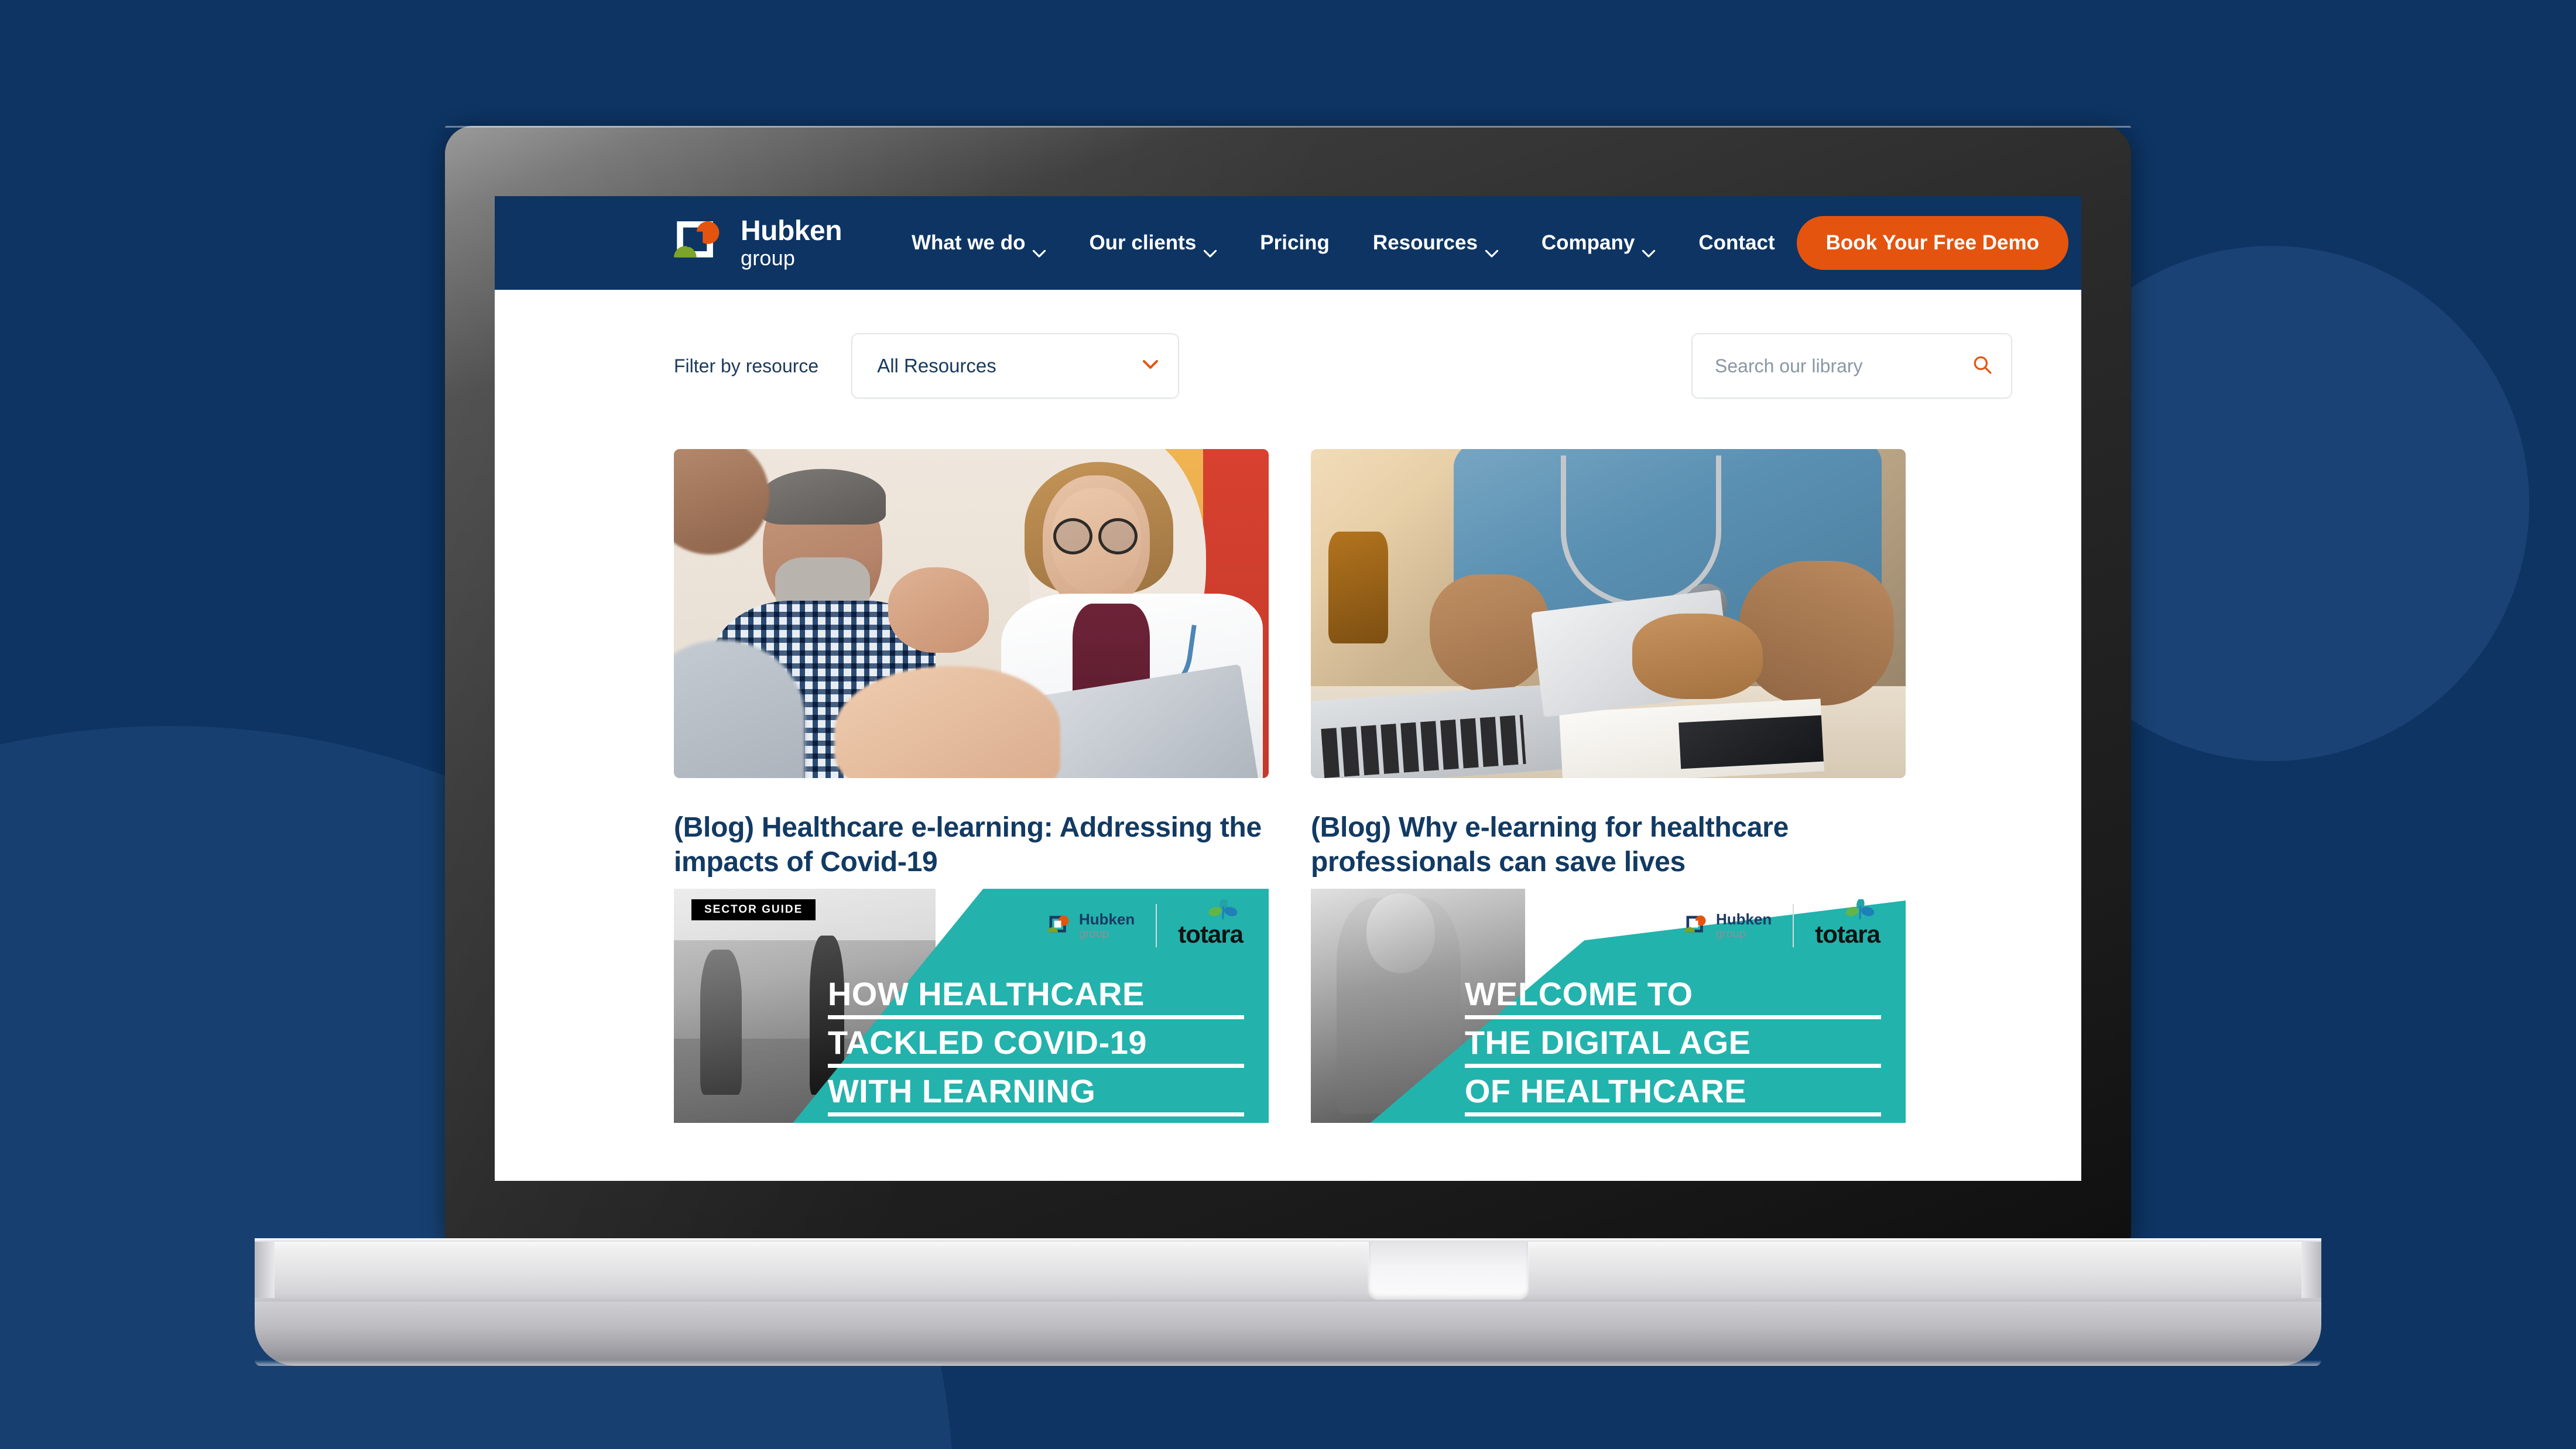 The width and height of the screenshot is (2576, 1449). I want to click on nav-item-company: Company, so click(1598, 244).